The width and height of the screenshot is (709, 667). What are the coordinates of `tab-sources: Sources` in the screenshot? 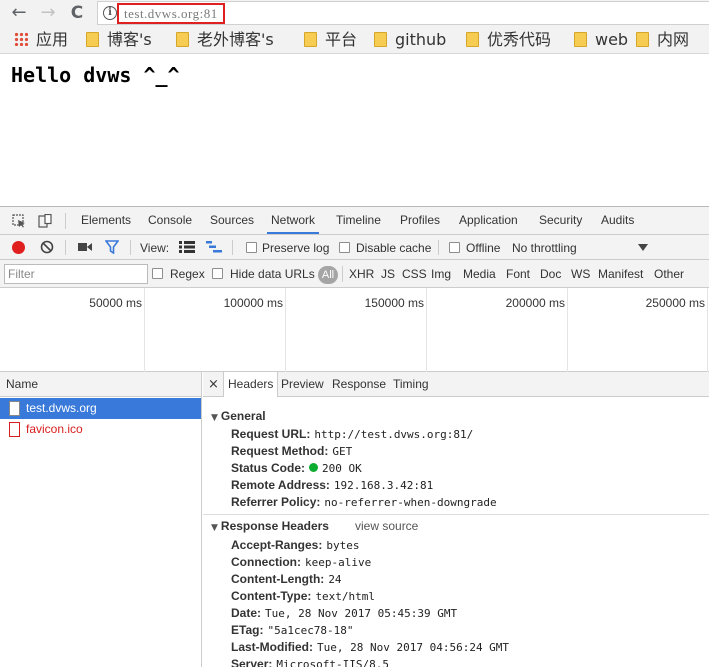 It's located at (232, 220).